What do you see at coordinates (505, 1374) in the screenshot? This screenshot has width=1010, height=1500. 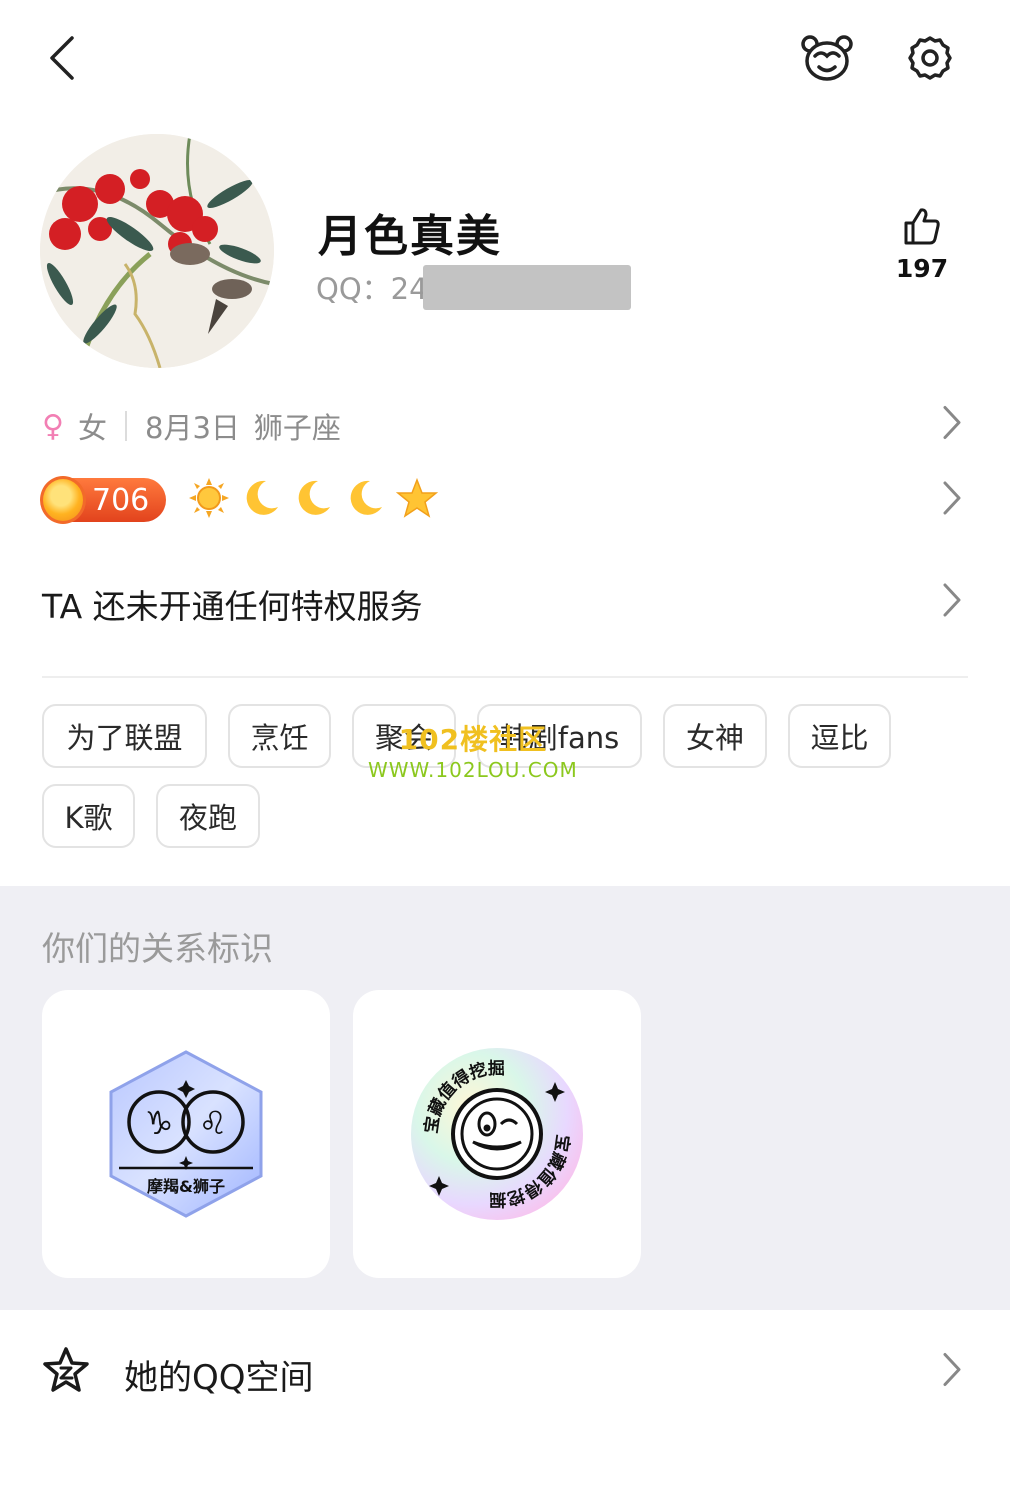 I see `qzone-row: 她的QQ空间` at bounding box center [505, 1374].